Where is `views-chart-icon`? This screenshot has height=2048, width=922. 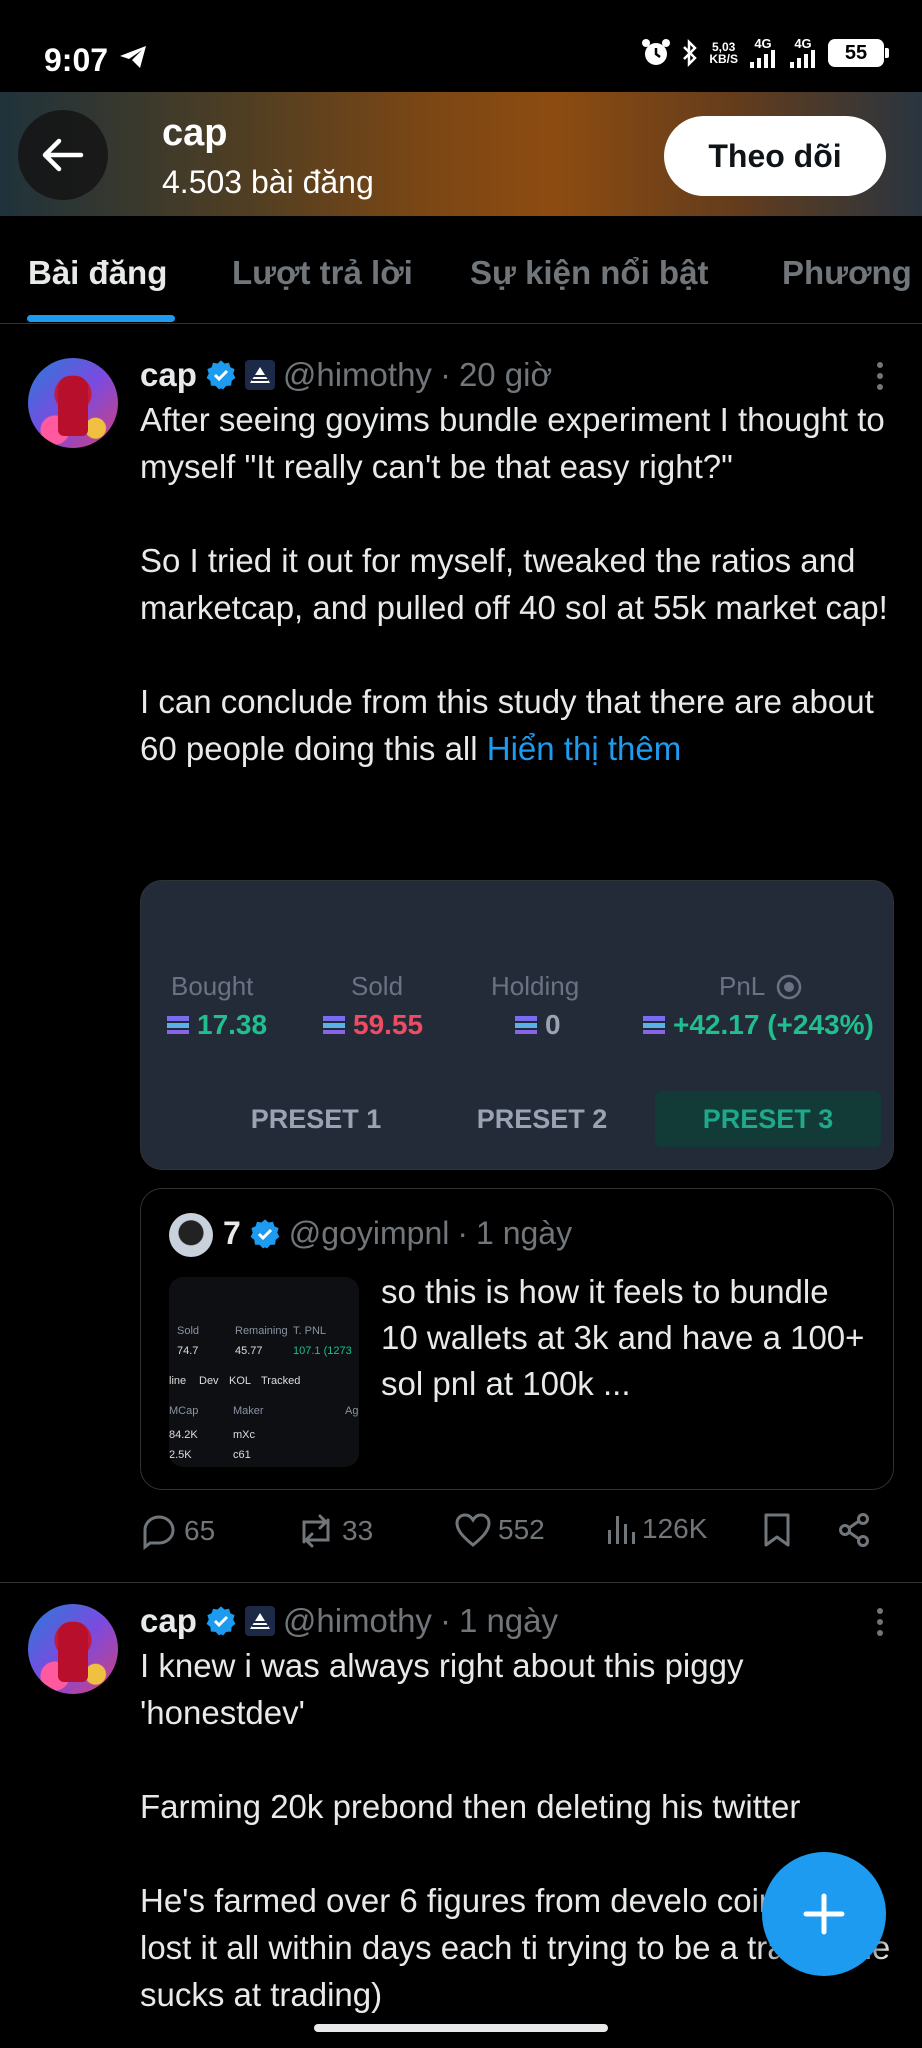 views-chart-icon is located at coordinates (621, 1530).